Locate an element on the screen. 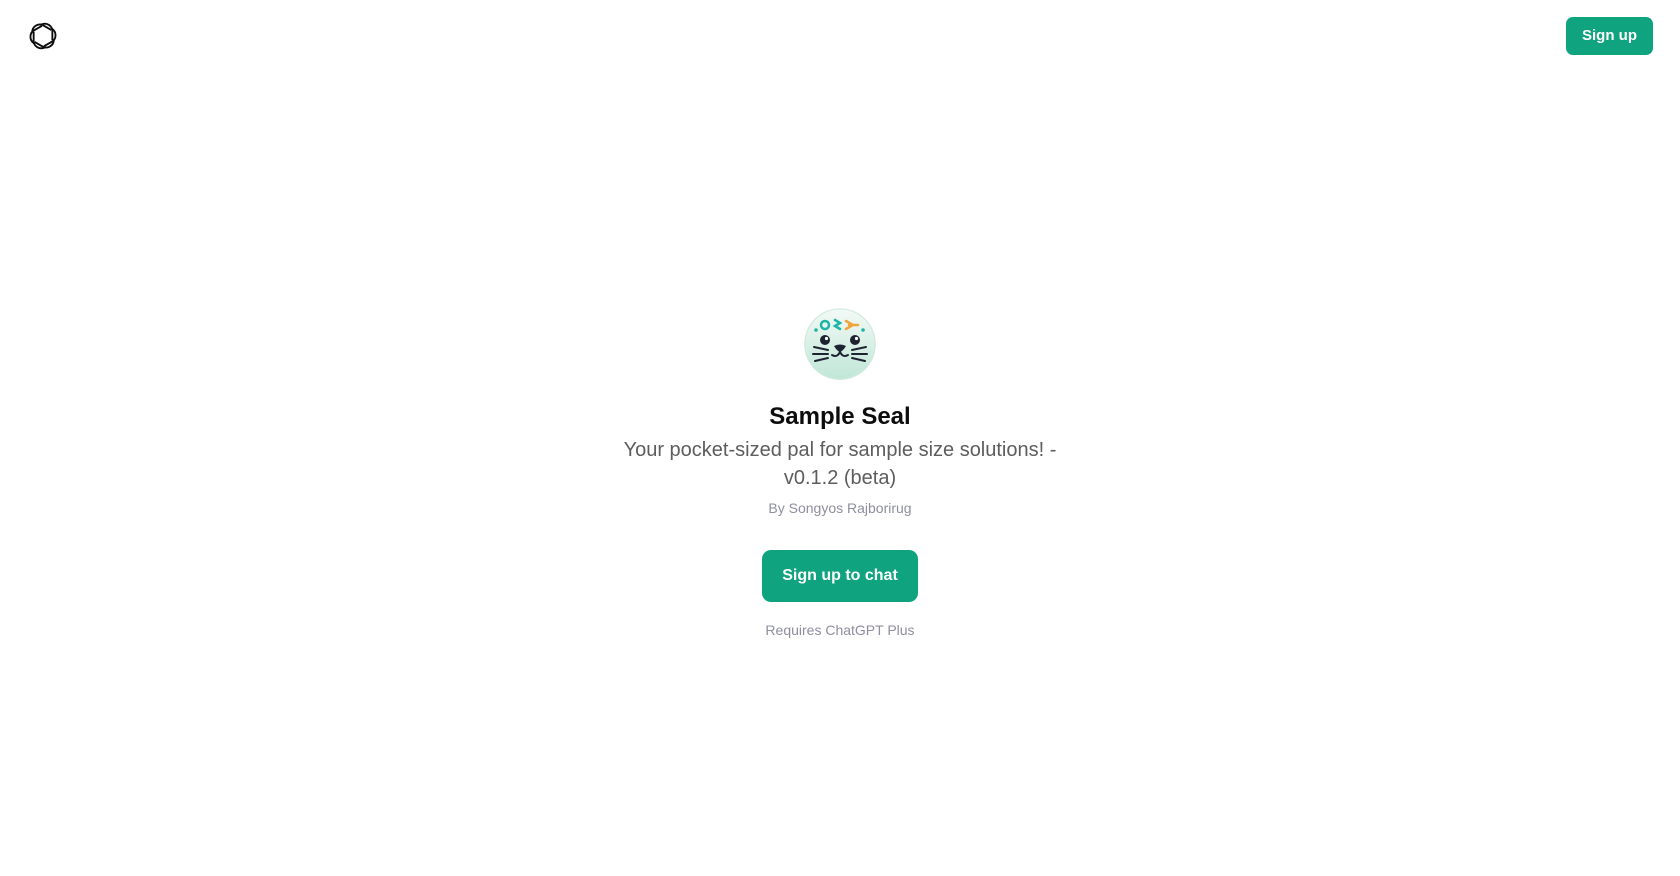 This screenshot has height=876, width=1680. seal-avatar-icon is located at coordinates (840, 344).